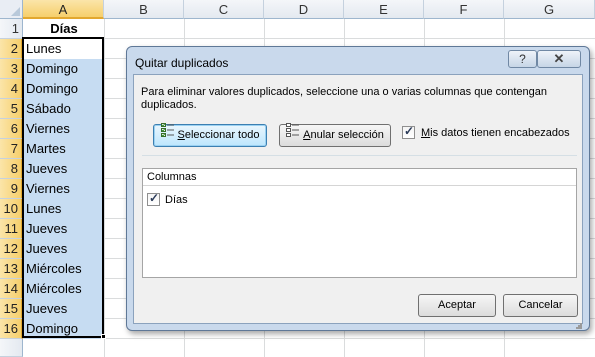 The width and height of the screenshot is (595, 357). What do you see at coordinates (11, 309) in the screenshot?
I see `row-header-15: 15` at bounding box center [11, 309].